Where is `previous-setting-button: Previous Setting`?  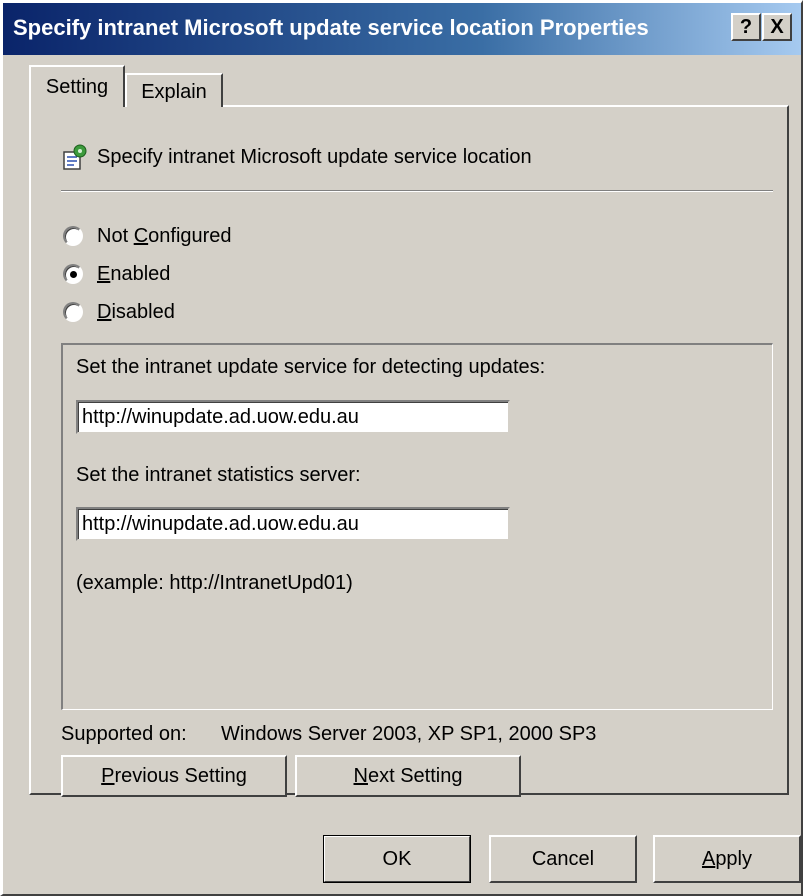 previous-setting-button: Previous Setting is located at coordinates (174, 776).